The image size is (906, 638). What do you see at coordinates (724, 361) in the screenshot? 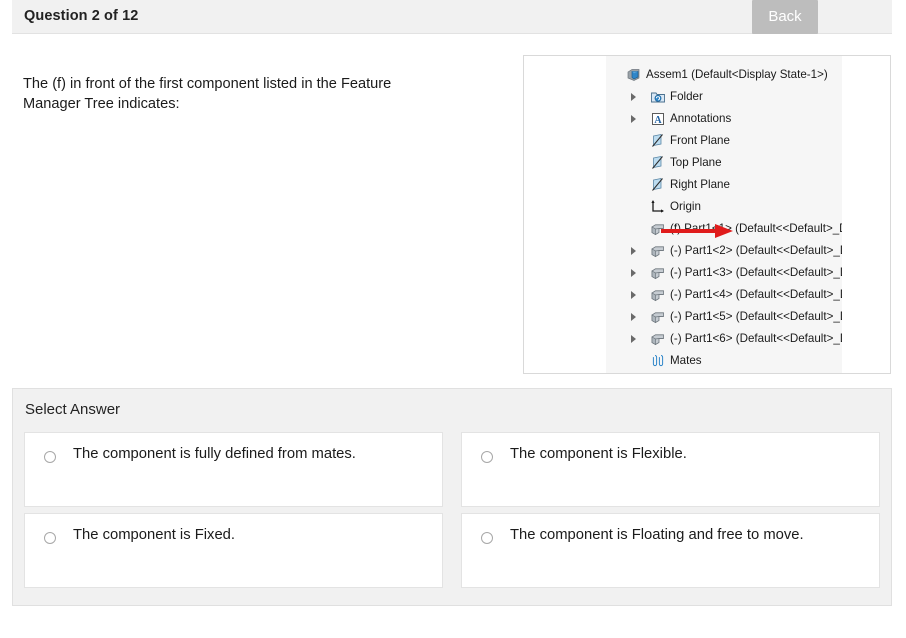
I see `tree-row: Mates` at bounding box center [724, 361].